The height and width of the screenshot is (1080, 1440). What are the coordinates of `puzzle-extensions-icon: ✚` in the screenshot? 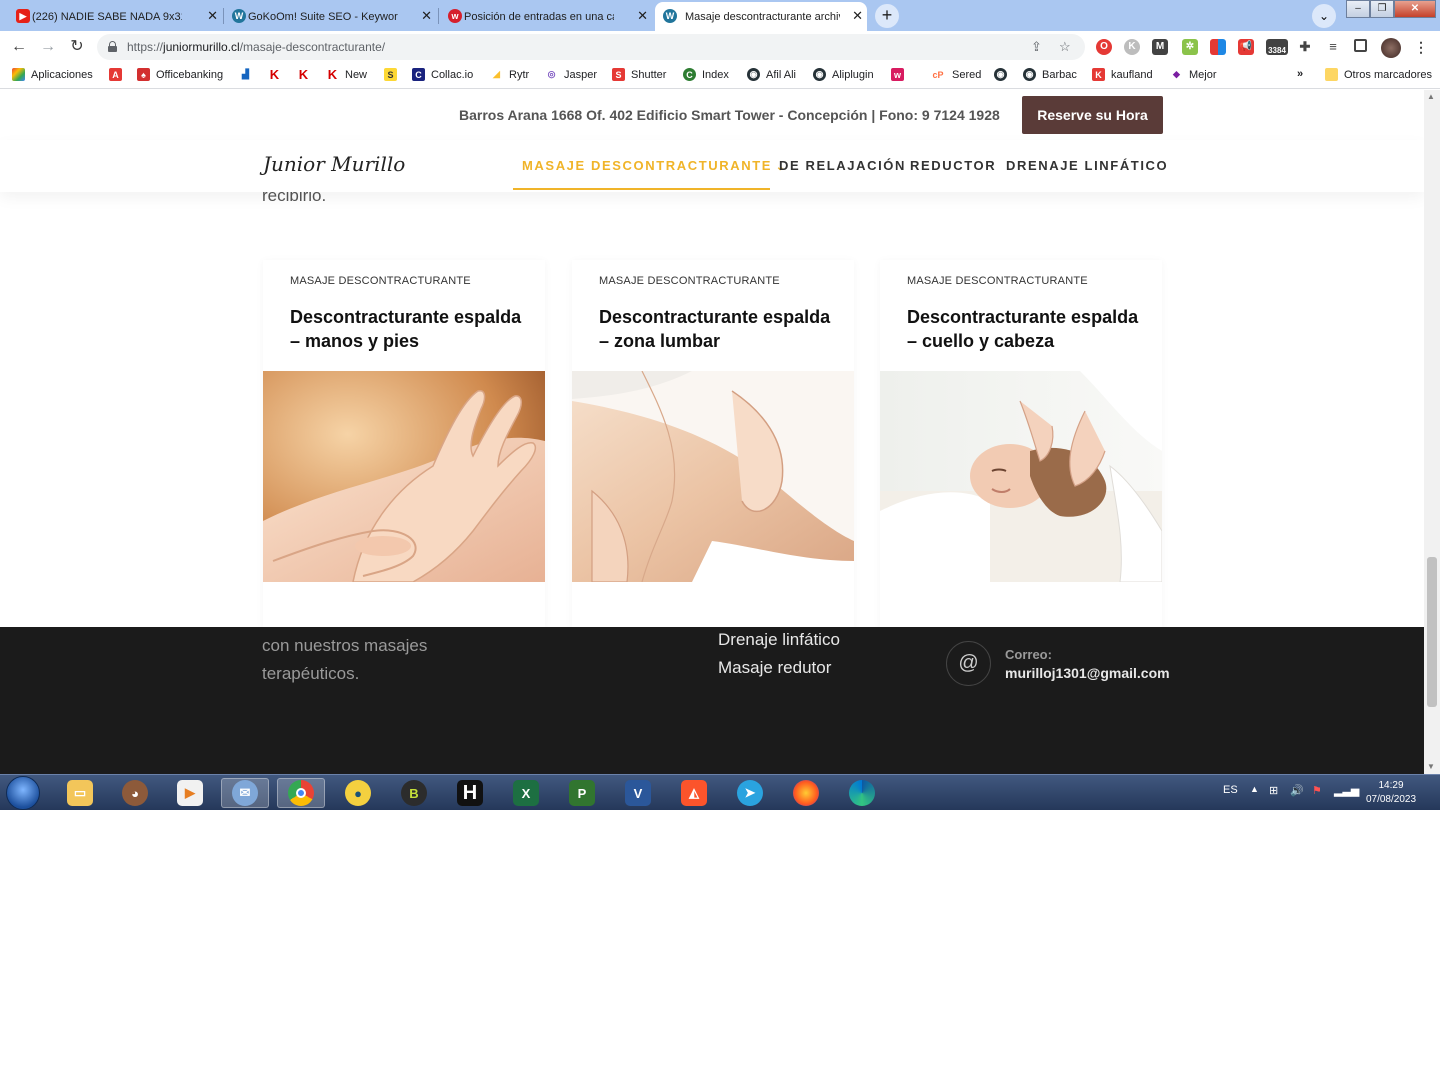 It's located at (1305, 47).